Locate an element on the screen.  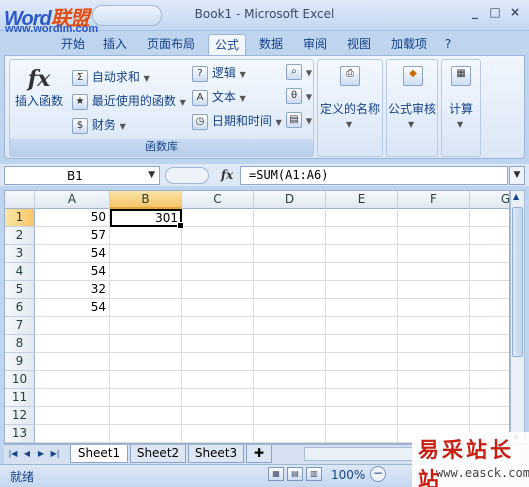
tab-data: 数据 is located at coordinates (271, 44).